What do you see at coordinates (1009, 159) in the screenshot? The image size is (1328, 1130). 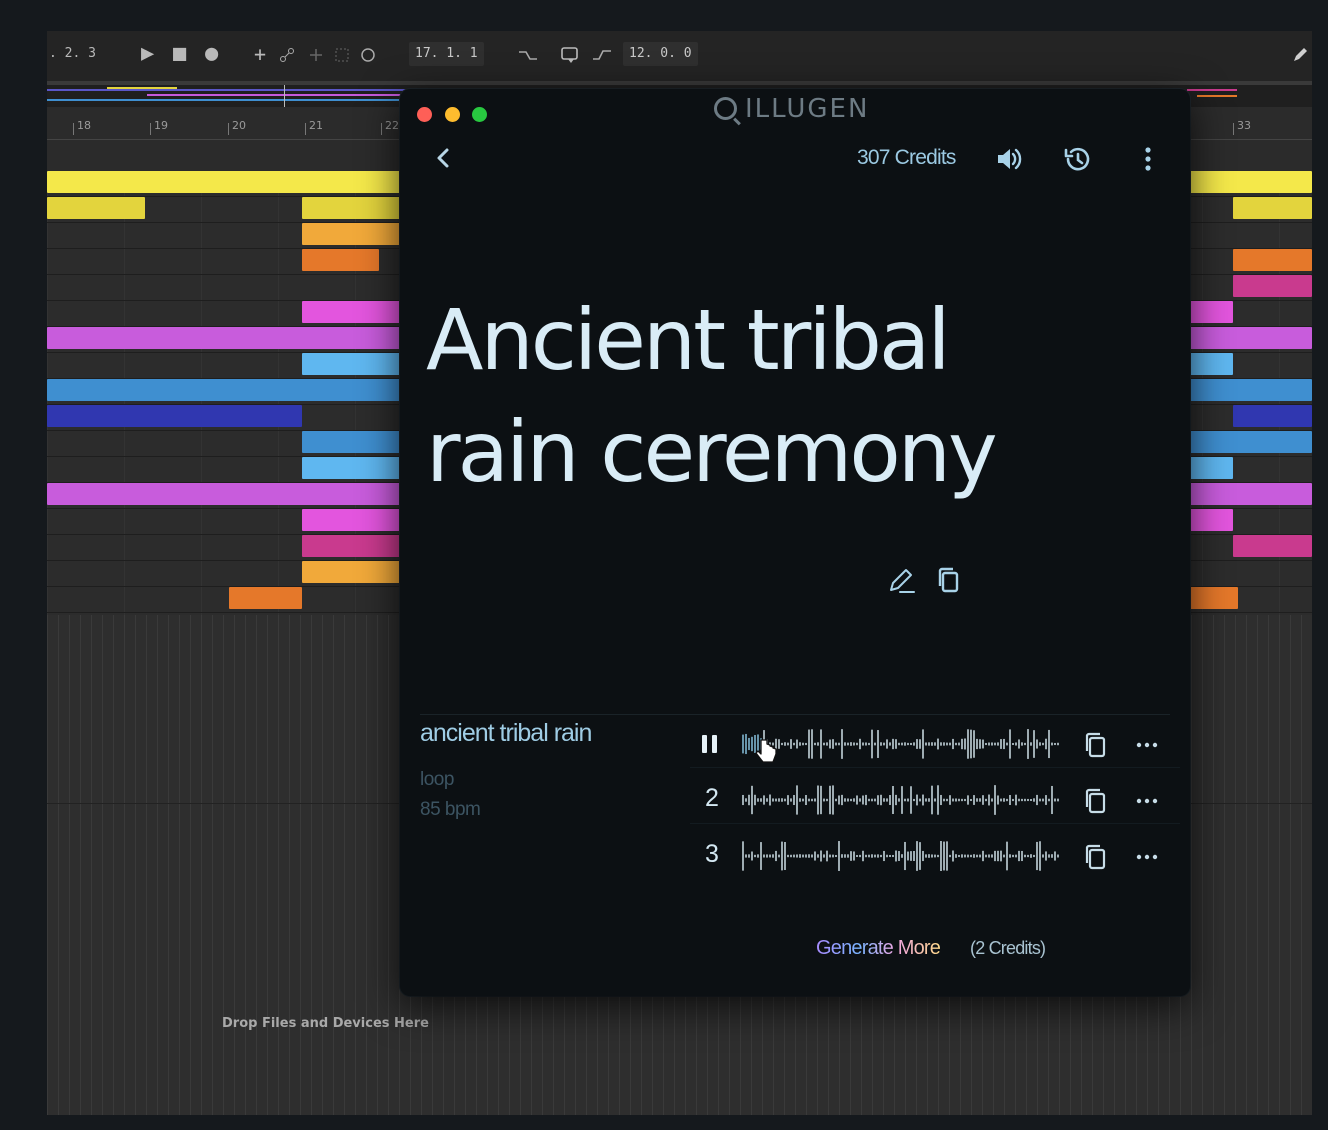 I see `speaker-icon` at bounding box center [1009, 159].